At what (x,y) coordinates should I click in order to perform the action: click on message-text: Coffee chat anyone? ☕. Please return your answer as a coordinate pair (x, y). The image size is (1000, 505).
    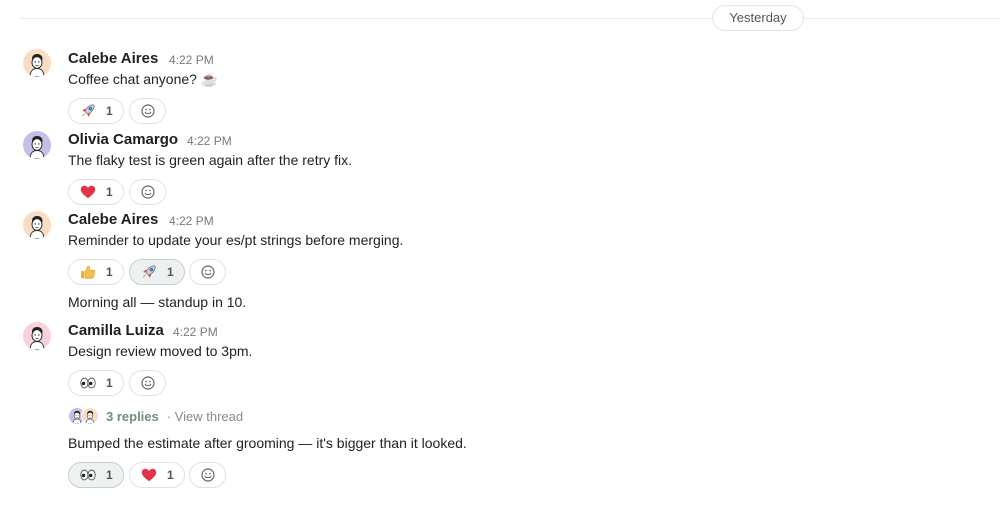
    Looking at the image, I should click on (143, 79).